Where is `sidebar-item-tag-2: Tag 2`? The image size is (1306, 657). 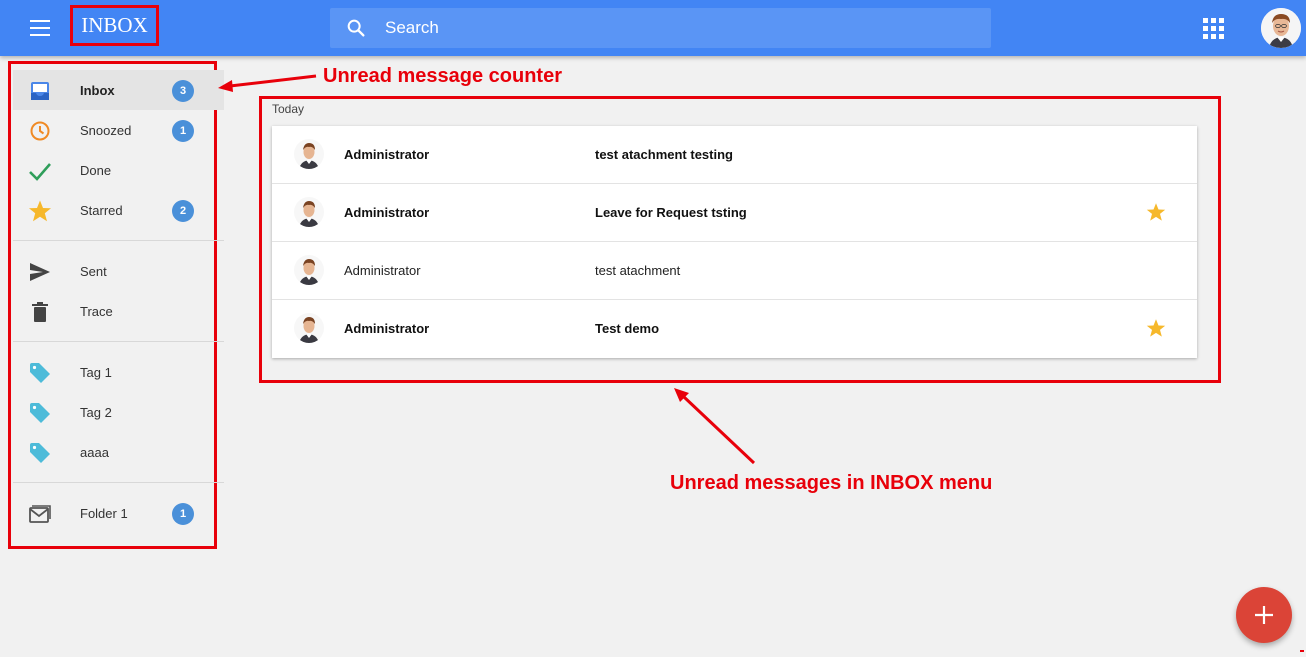 sidebar-item-tag-2: Tag 2 is located at coordinates (118, 412).